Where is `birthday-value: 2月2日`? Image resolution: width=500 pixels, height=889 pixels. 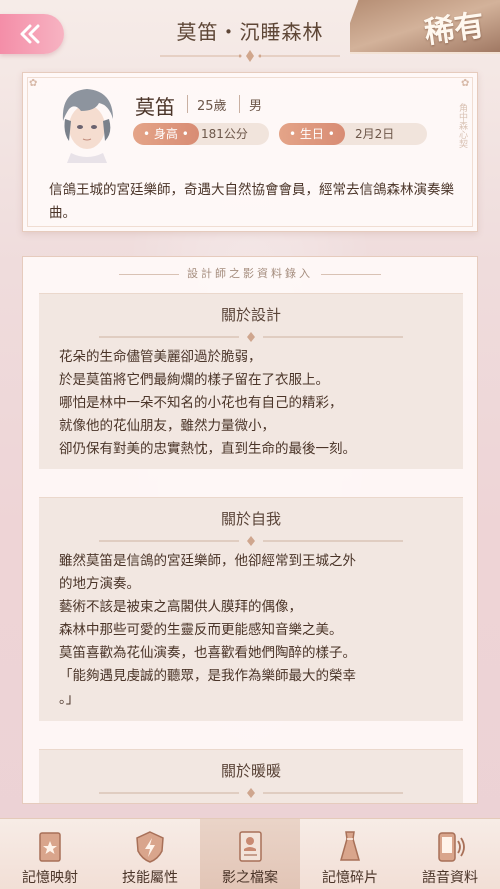
birthday-value: 2月2日 is located at coordinates (375, 134).